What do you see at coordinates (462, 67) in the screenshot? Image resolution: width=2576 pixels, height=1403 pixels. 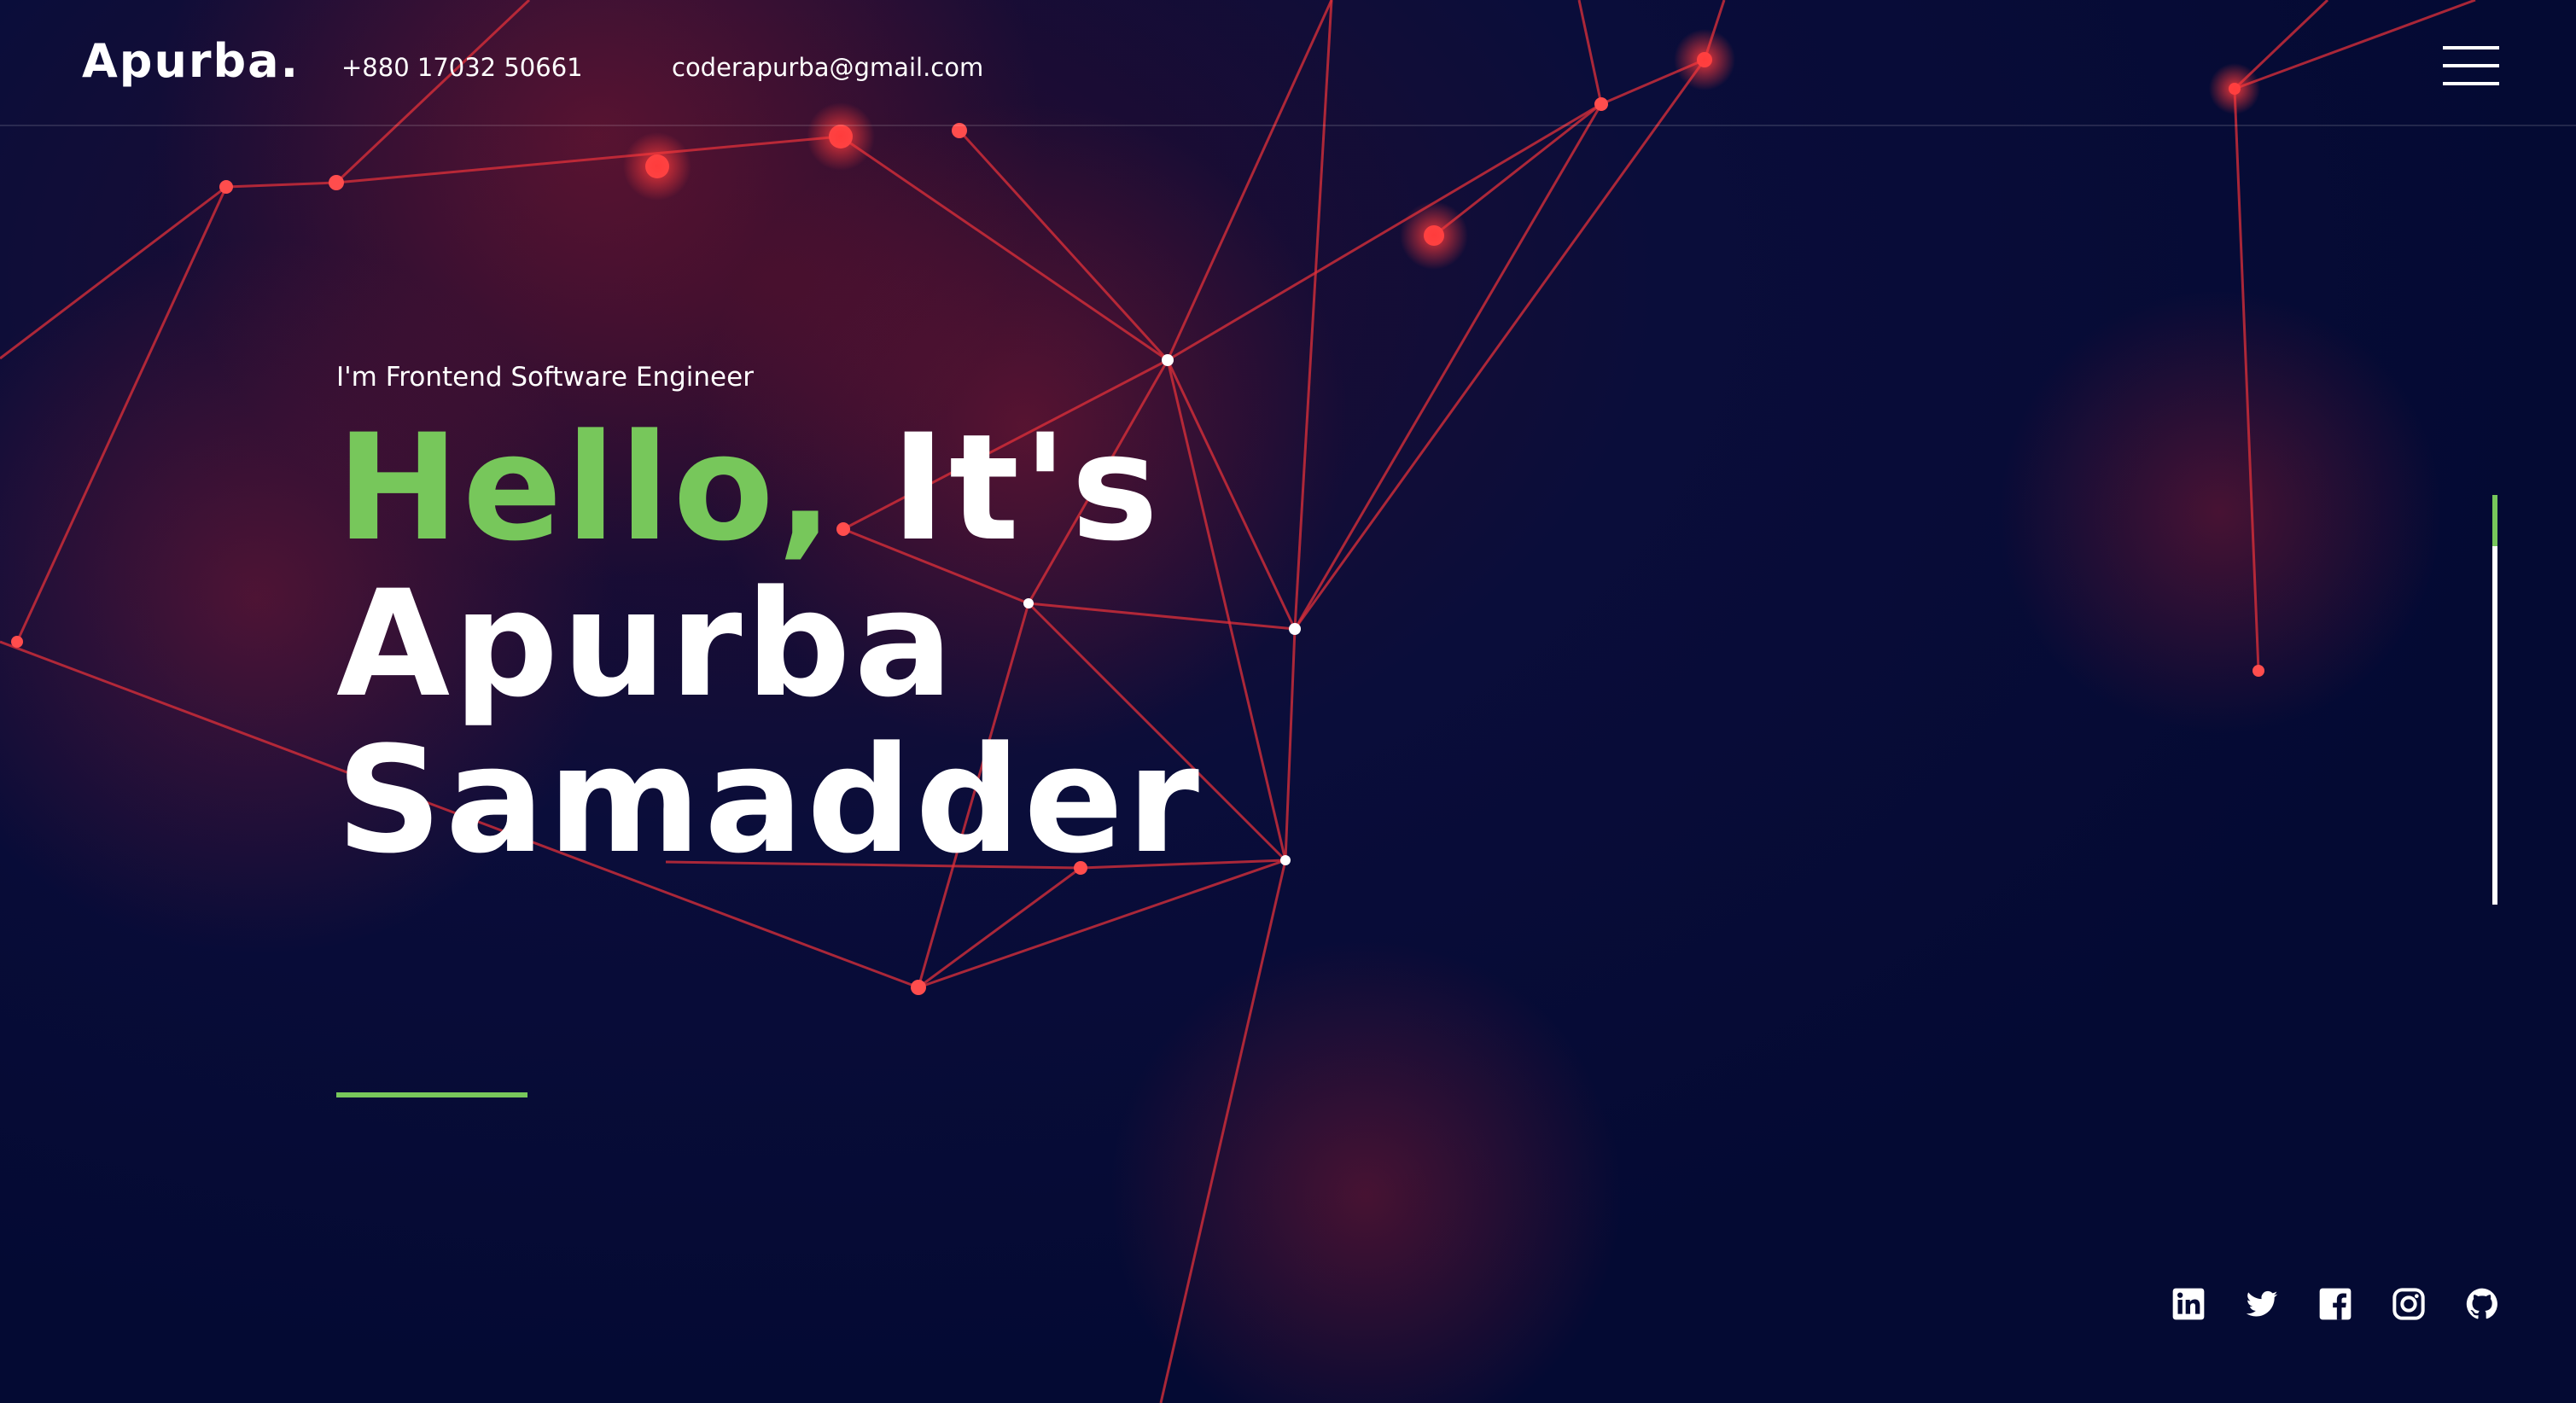 I see `phone-link: +880 17032 50661` at bounding box center [462, 67].